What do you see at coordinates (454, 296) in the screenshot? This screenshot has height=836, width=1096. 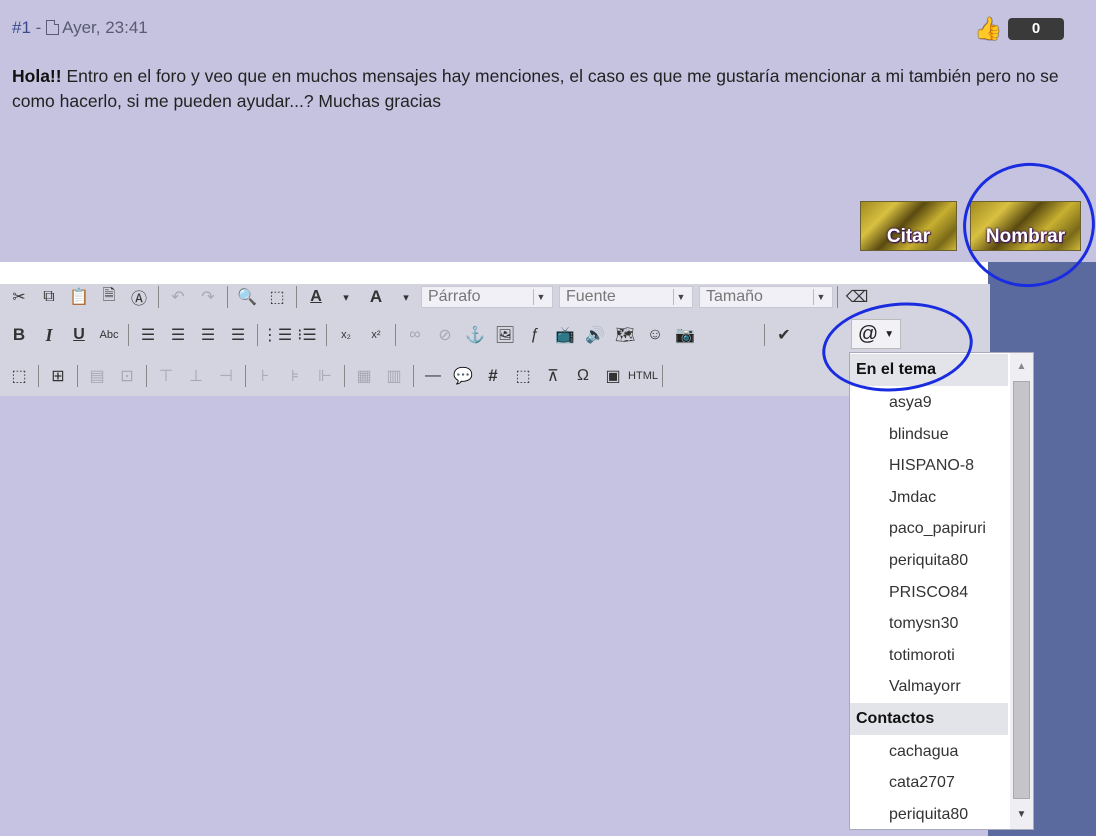 I see `format-select-value: Párrafo` at bounding box center [454, 296].